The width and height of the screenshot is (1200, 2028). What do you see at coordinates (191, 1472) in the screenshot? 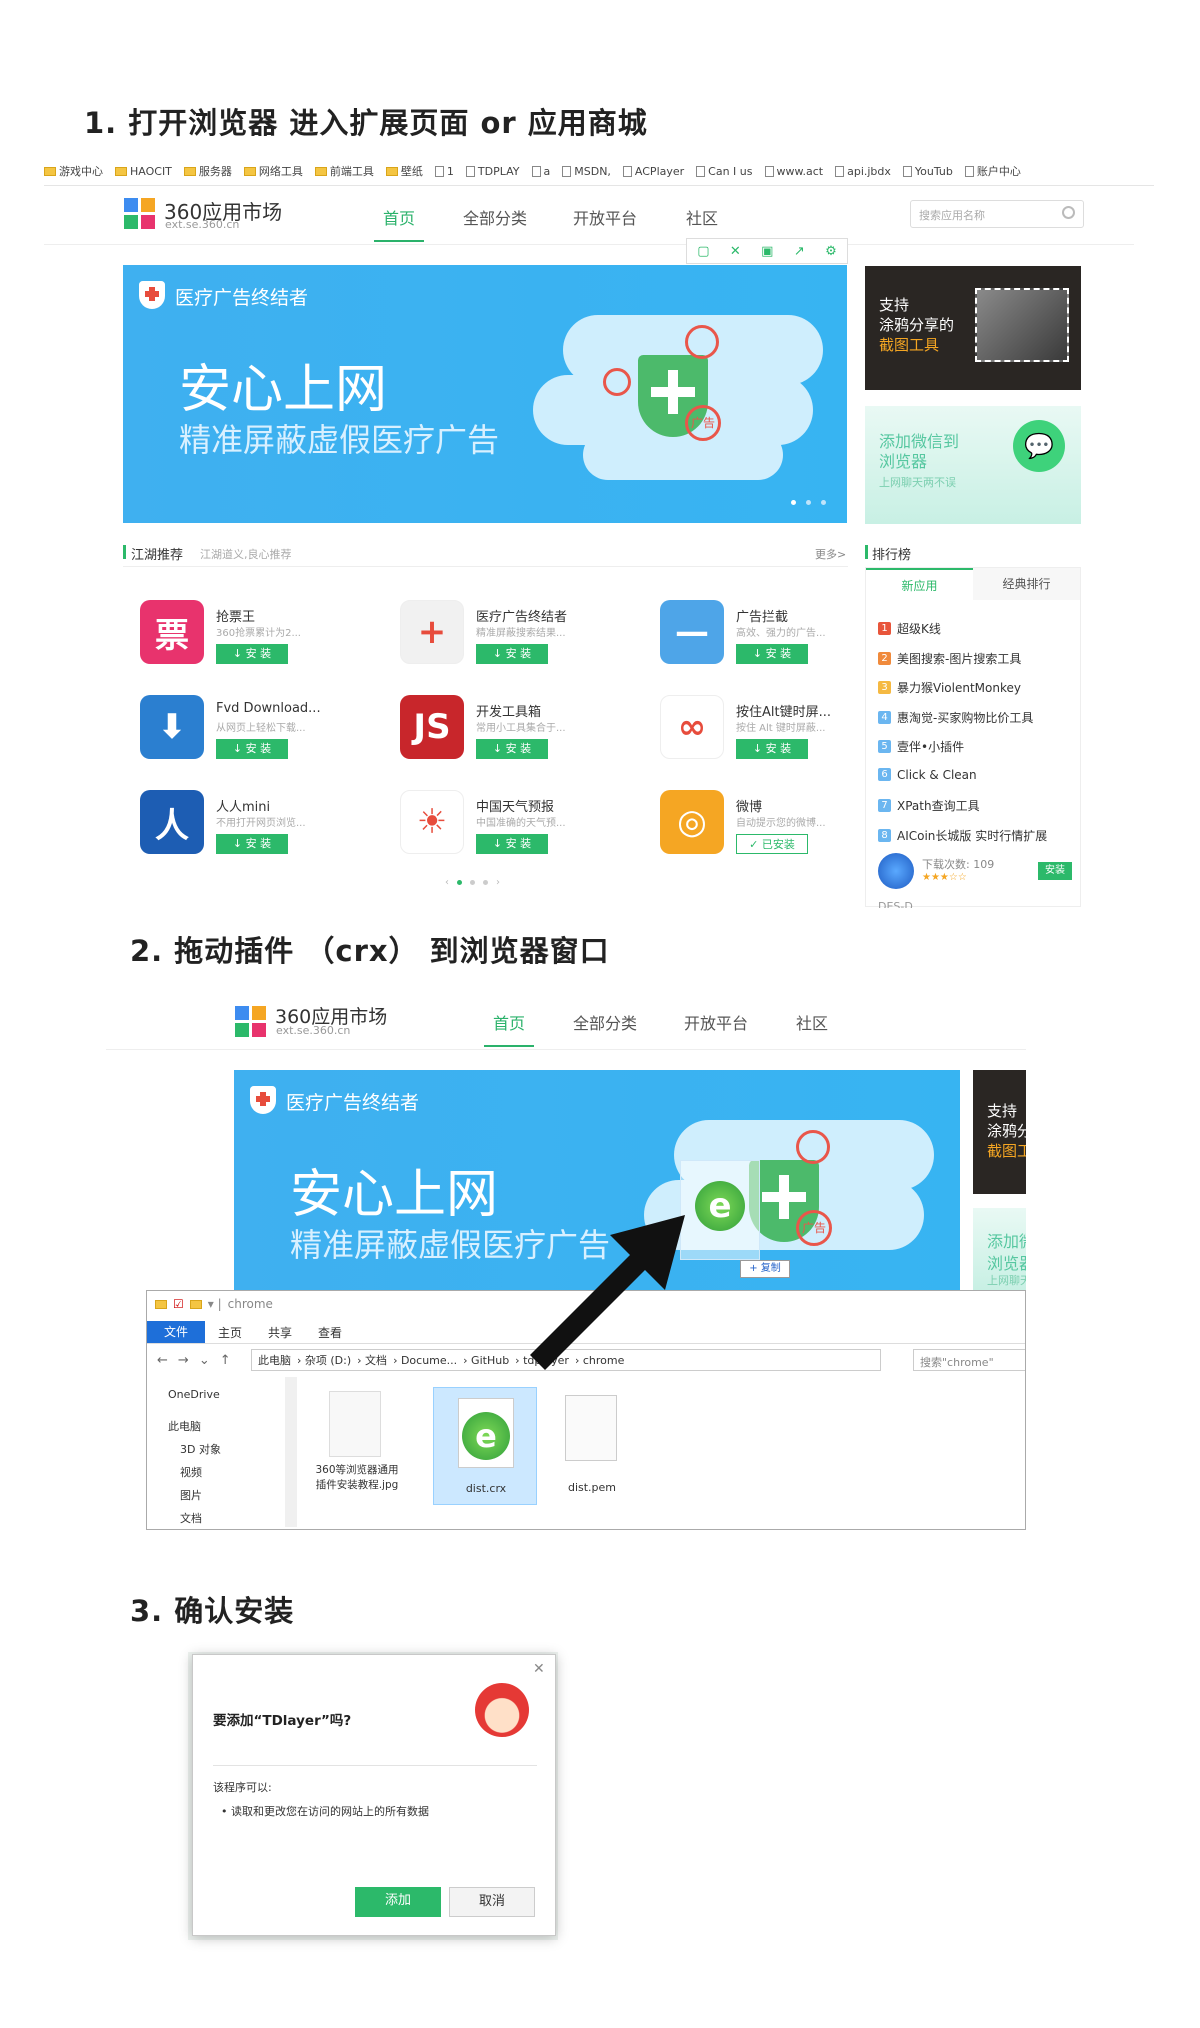
I see `tree-item: 视频` at bounding box center [191, 1472].